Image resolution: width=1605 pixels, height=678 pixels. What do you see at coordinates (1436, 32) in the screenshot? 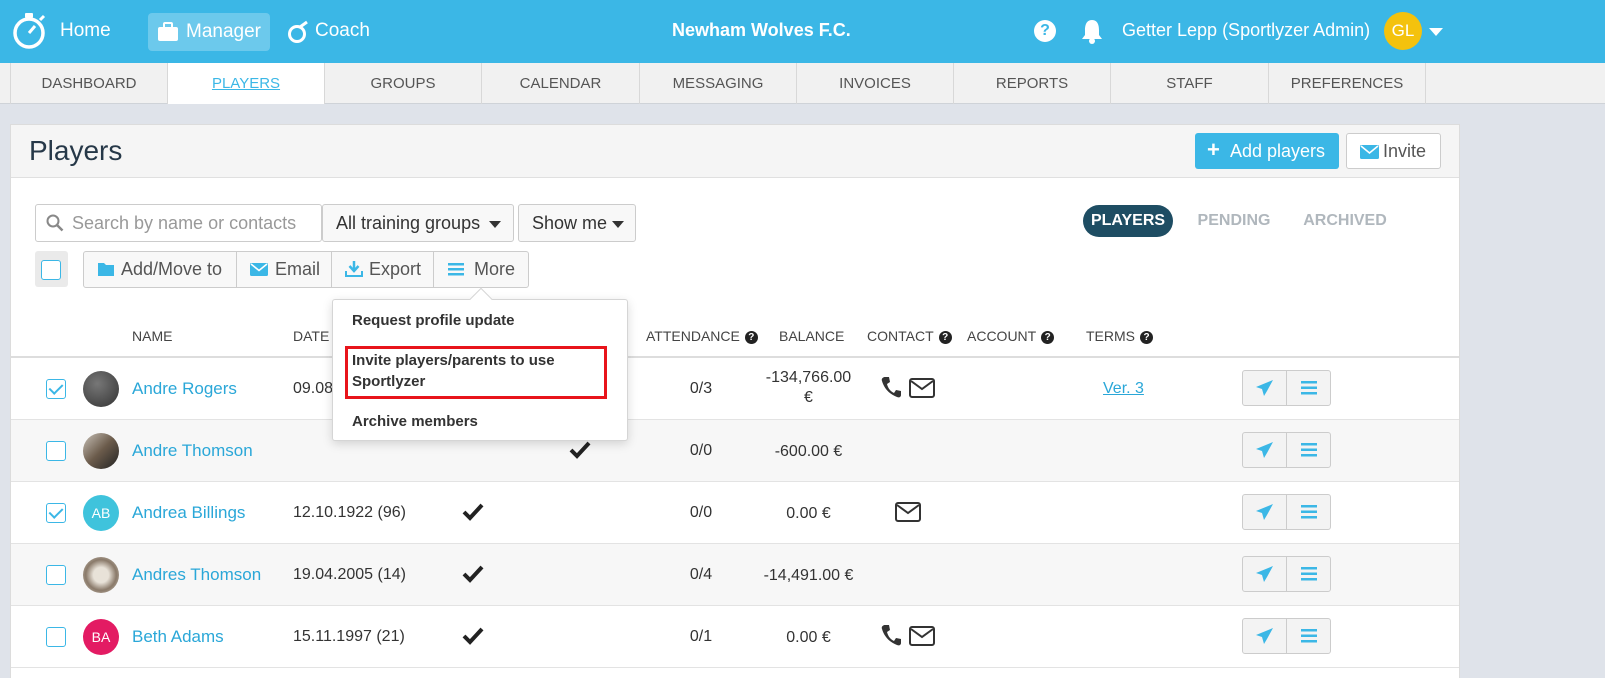
I see `user-menu-chevron-down-icon` at bounding box center [1436, 32].